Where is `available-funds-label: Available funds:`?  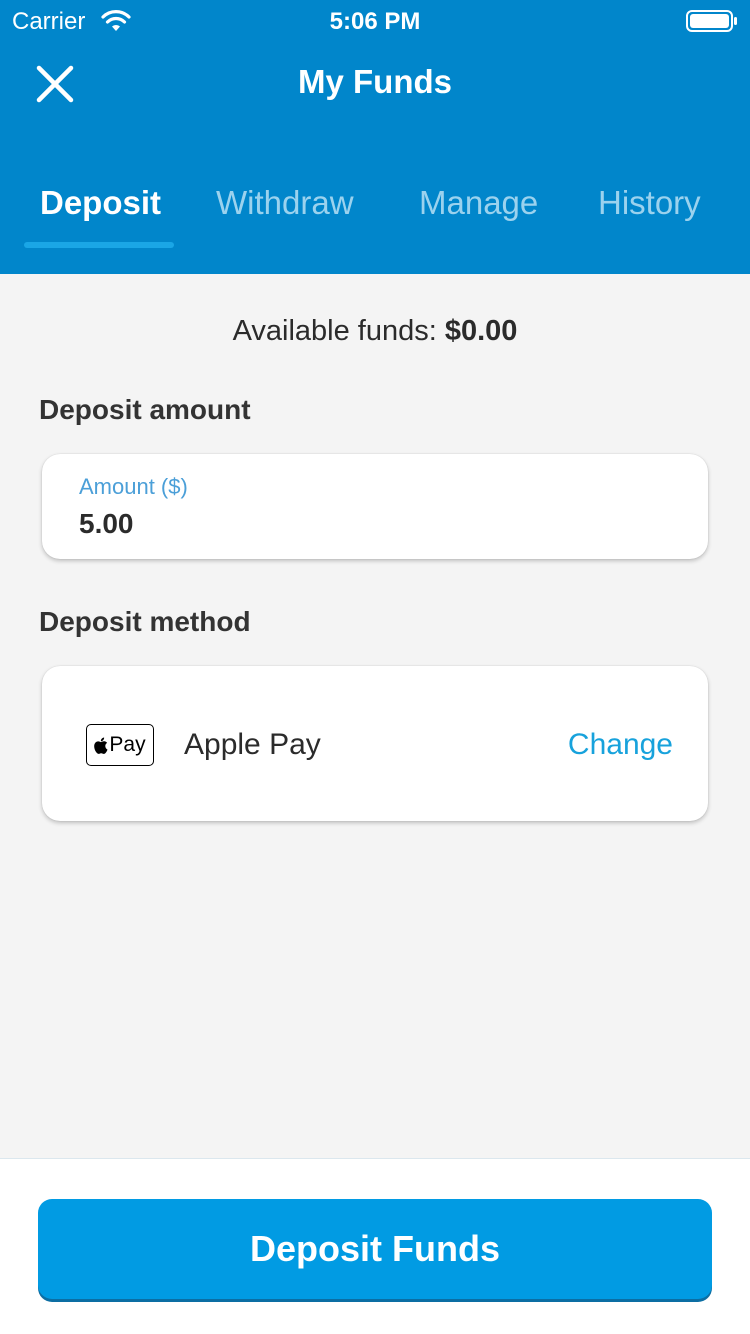
available-funds-label: Available funds: is located at coordinates (334, 331).